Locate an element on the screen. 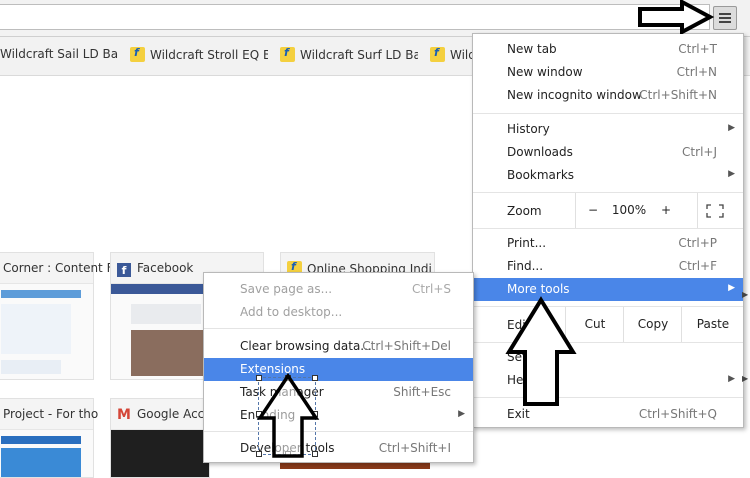 The image size is (750, 478). menu-shortcut: Ctrl+F is located at coordinates (697, 266).